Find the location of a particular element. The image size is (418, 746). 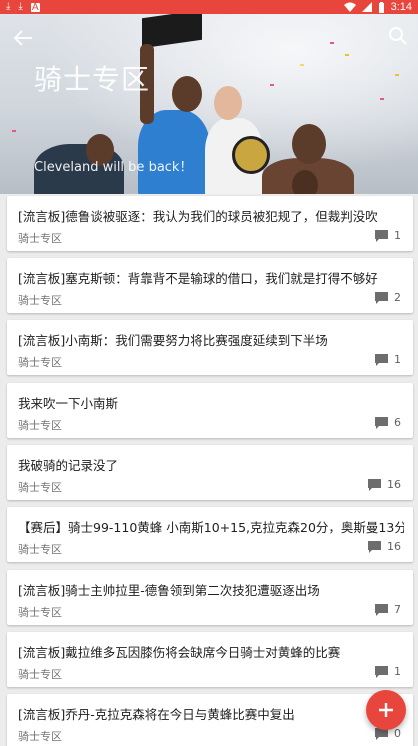

post-card: 我破骑的记录没了 骑士专区 16 is located at coordinates (210, 472).